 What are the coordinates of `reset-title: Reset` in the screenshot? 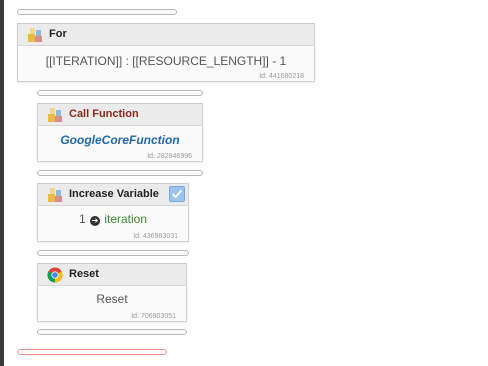 It's located at (84, 274).